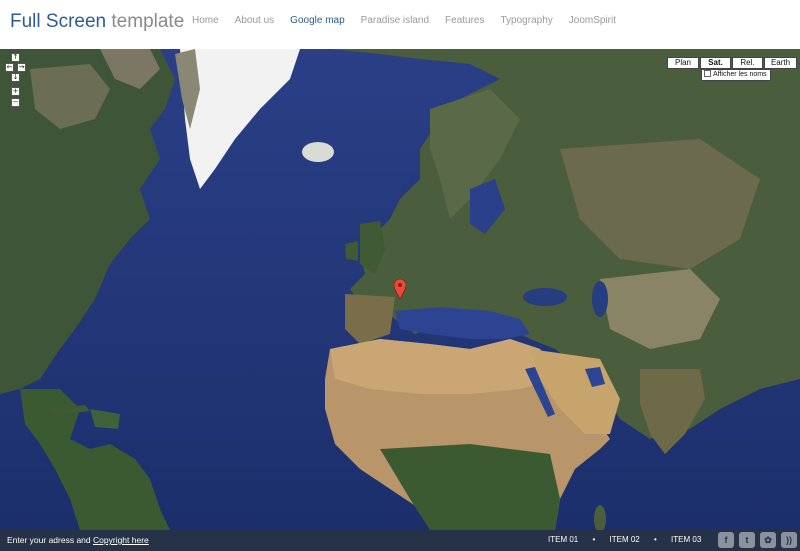 The width and height of the screenshot is (800, 551). Describe the element at coordinates (686, 539) in the screenshot. I see `footer-item-3: ITEM 03` at that location.